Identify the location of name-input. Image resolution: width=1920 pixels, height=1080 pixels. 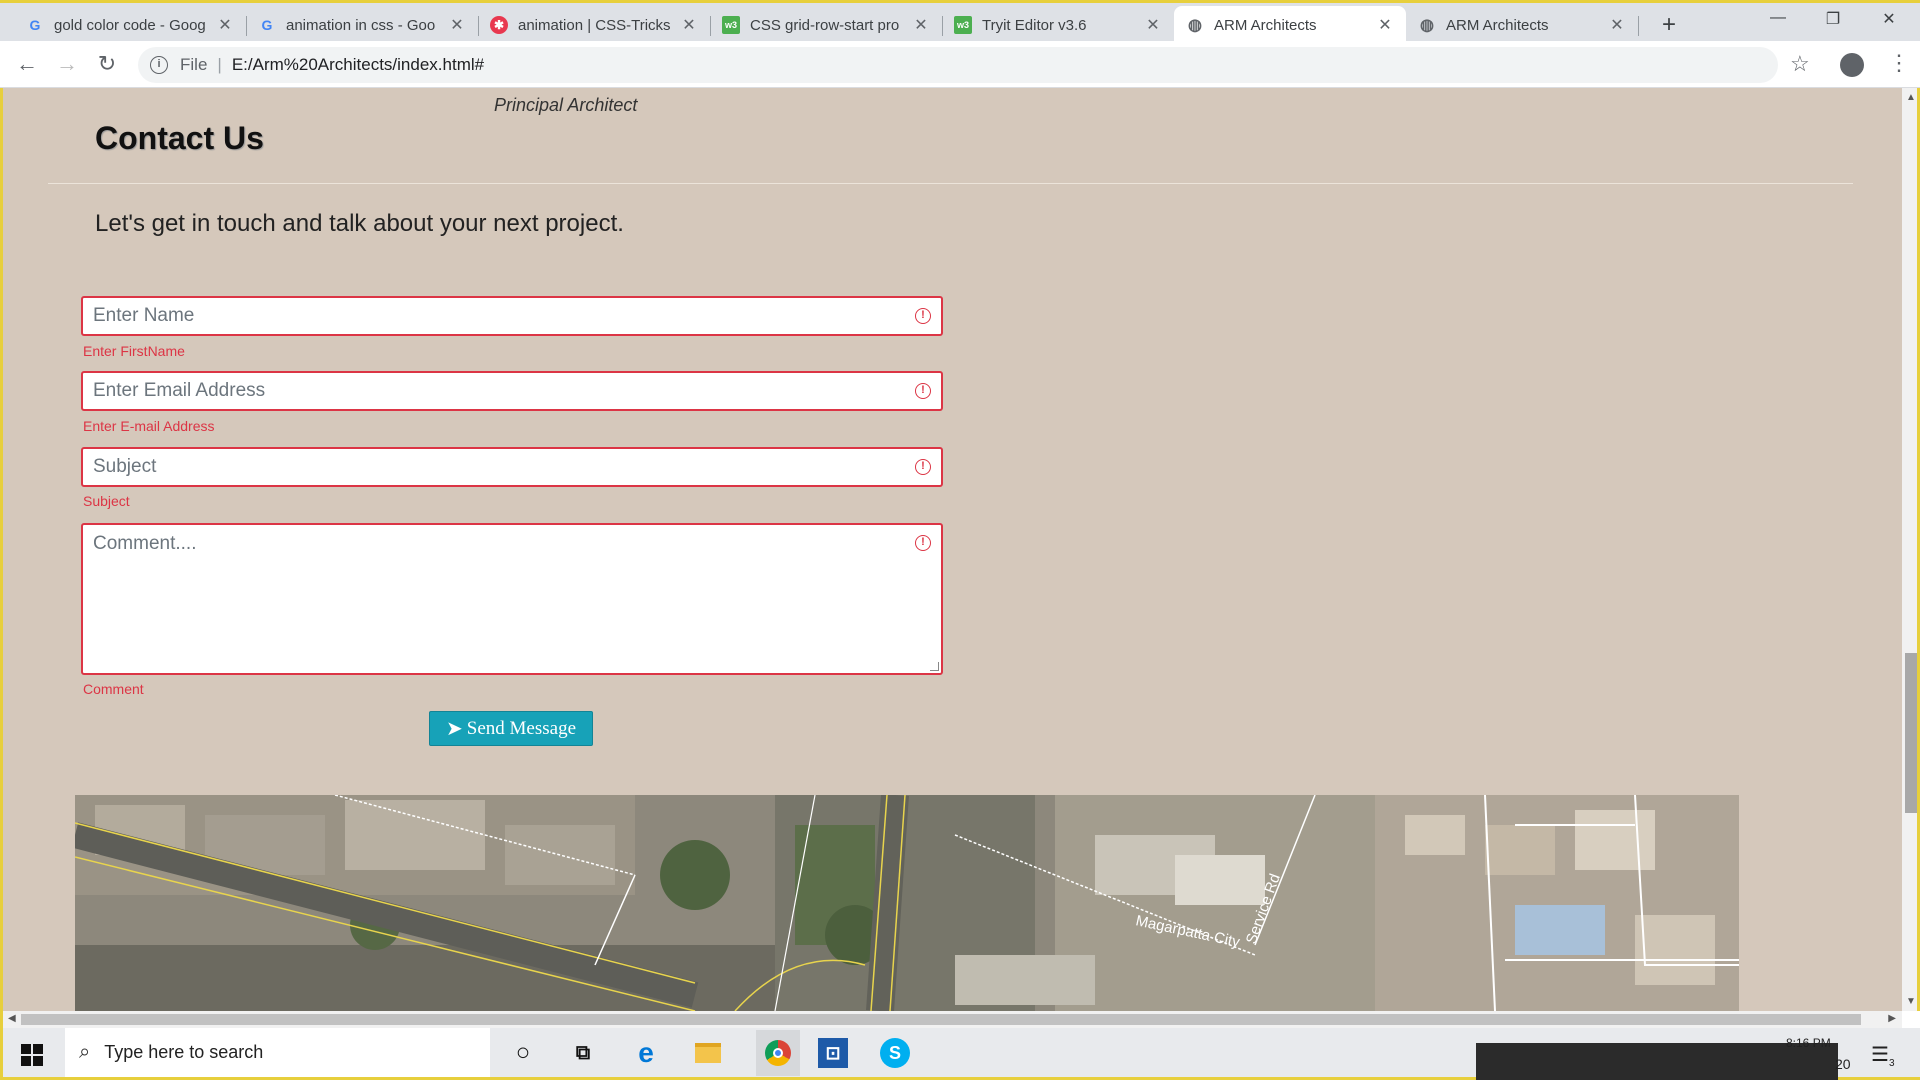
(512, 316).